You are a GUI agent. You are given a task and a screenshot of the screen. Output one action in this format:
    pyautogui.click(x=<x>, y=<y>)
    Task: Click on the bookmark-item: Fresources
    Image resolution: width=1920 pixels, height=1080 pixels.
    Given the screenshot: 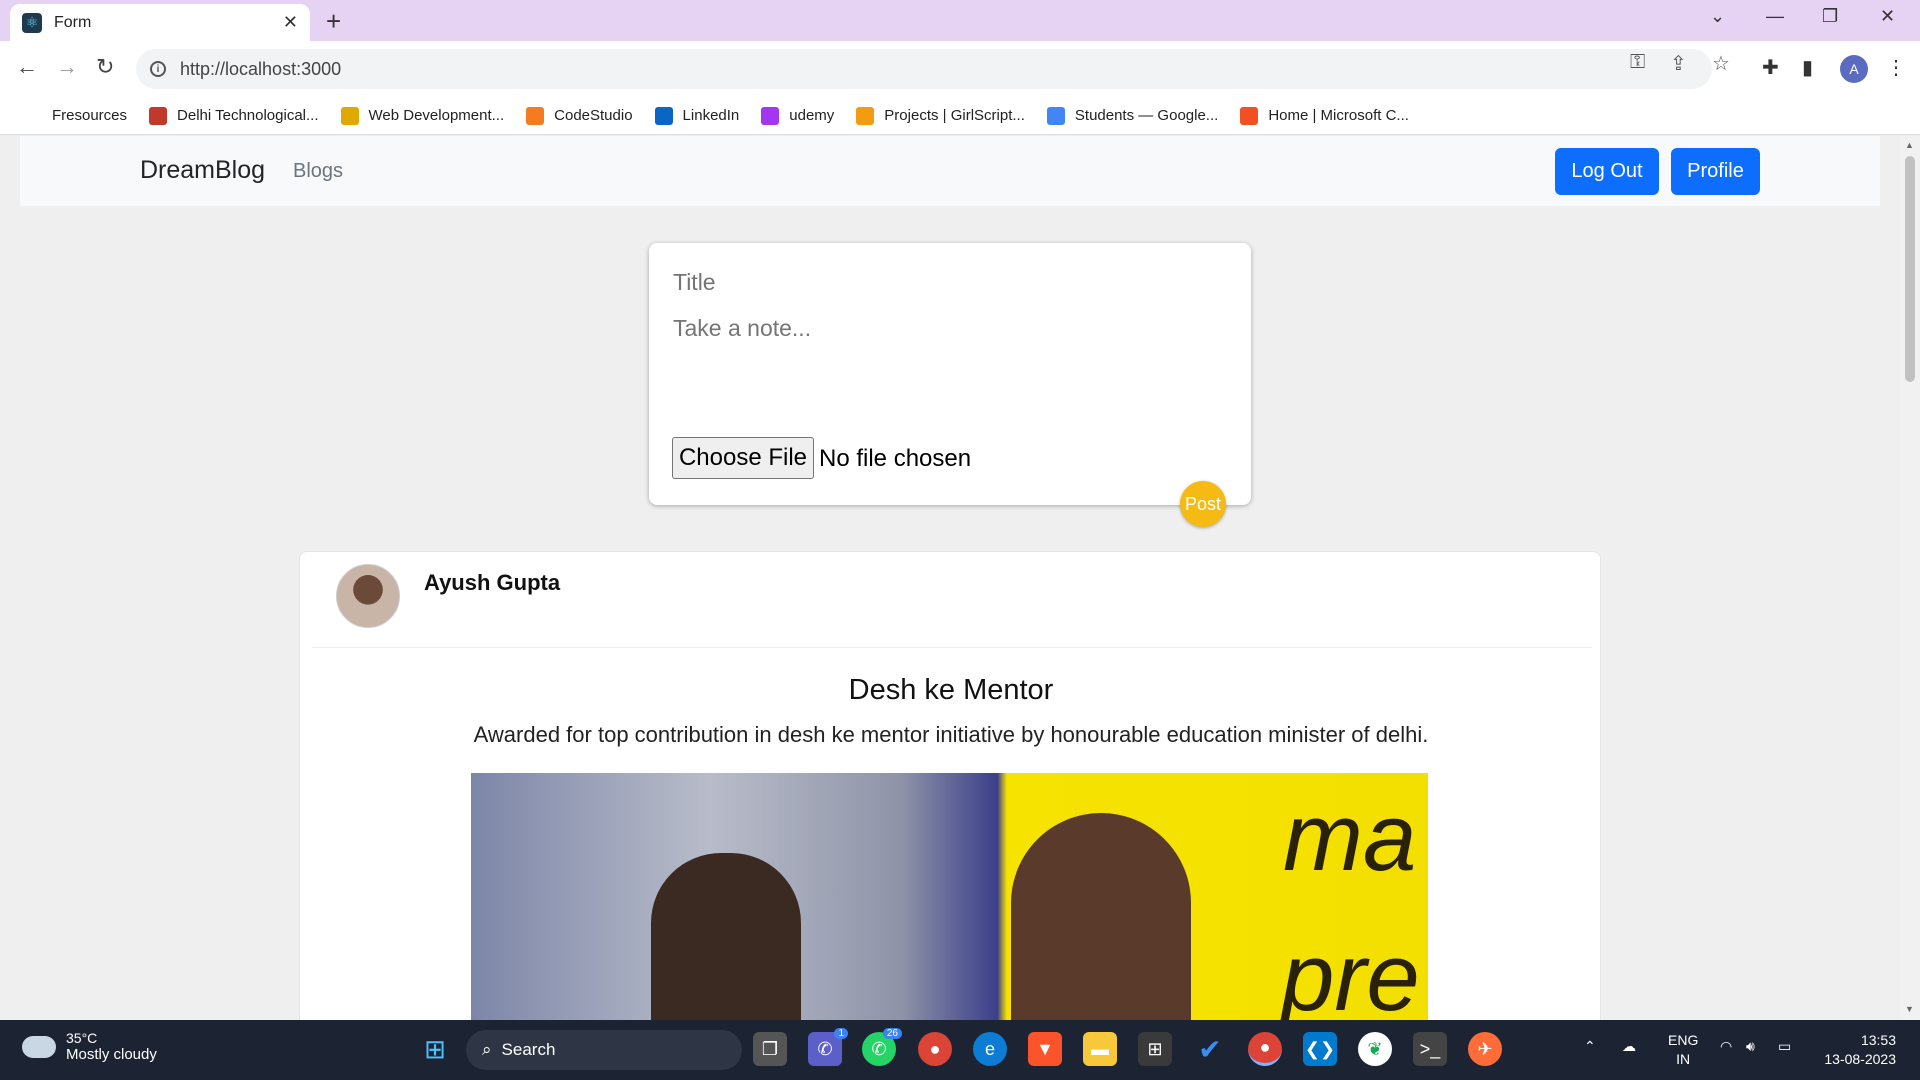 What is the action you would take?
    pyautogui.click(x=76, y=115)
    